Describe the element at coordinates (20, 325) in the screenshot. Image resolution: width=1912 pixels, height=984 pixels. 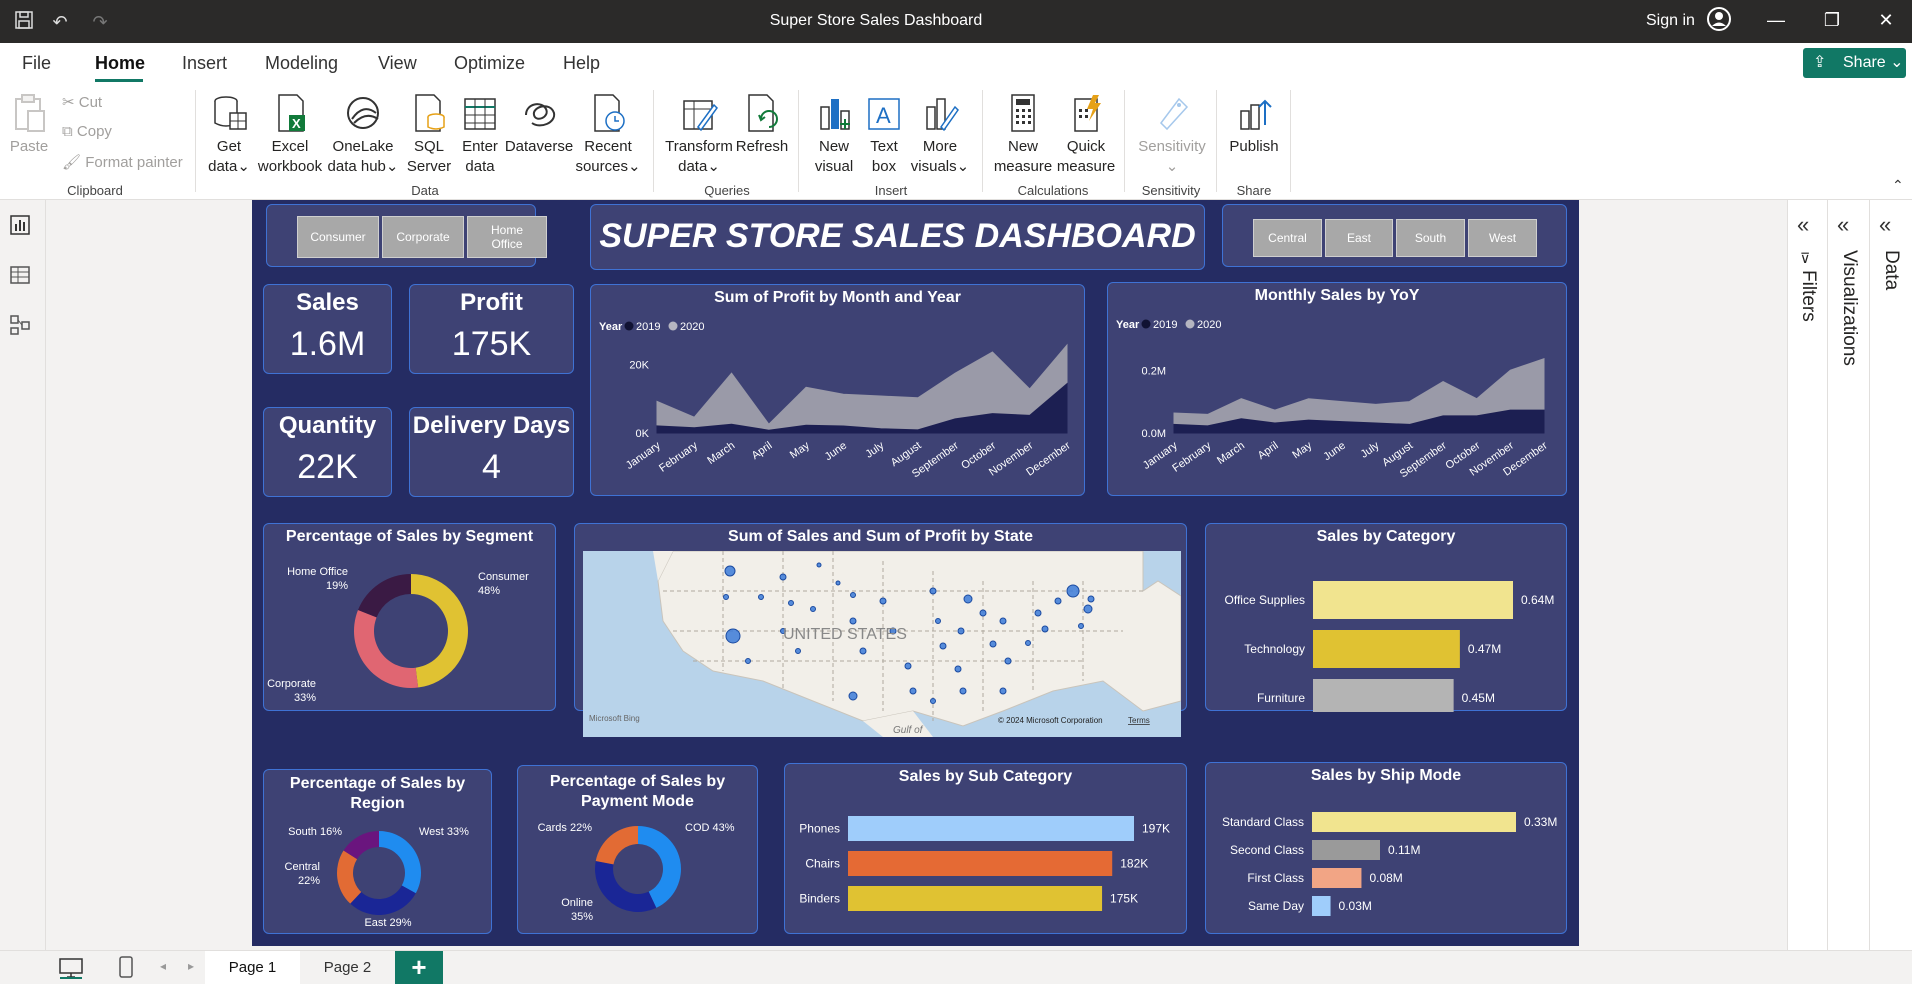
I see `model-view-icon` at that location.